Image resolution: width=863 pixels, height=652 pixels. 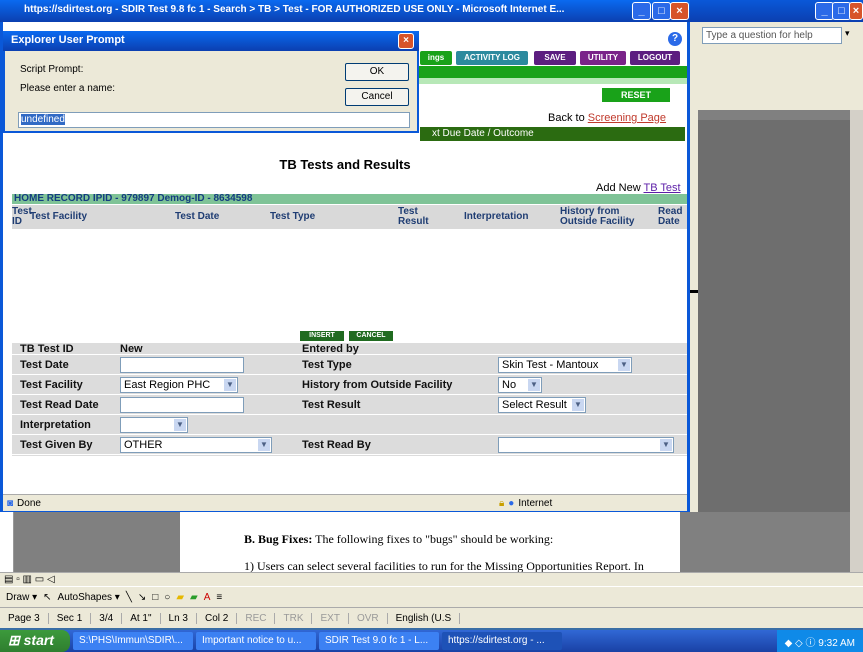 I want to click on form-row-given-by: Test Given By OTHER ▼ Test Read By ▼, so click(x=349, y=445).